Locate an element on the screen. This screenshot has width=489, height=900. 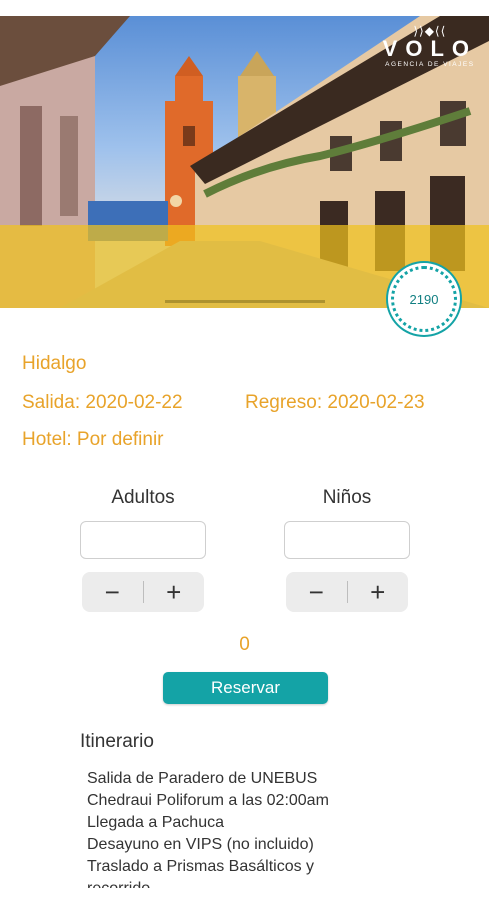
adults-counter: Adultos − + is located at coordinates (143, 549).